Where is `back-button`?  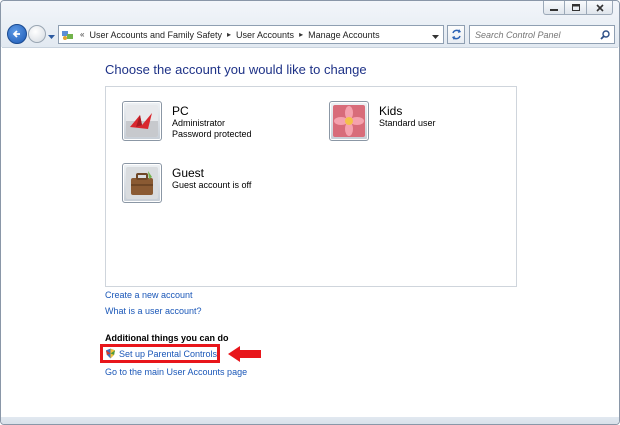
back-button is located at coordinates (17, 34).